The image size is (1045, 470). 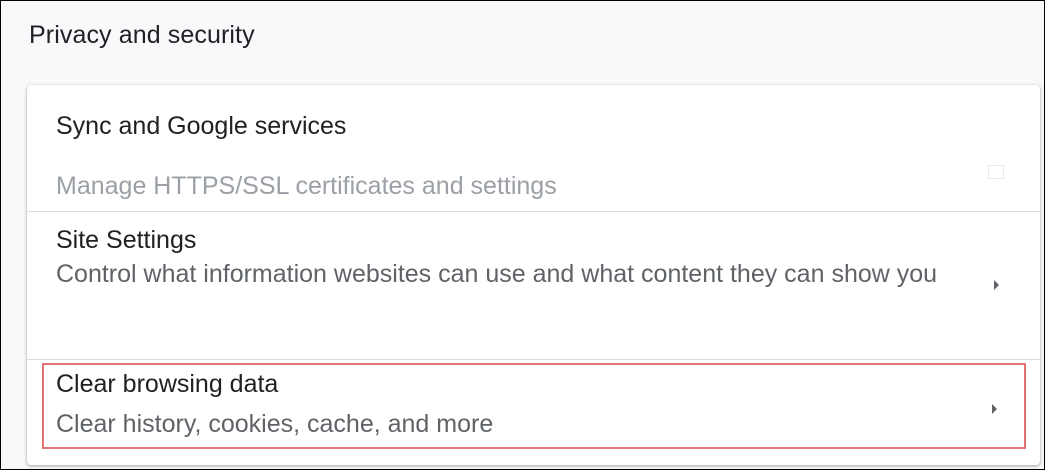 What do you see at coordinates (533, 116) in the screenshot?
I see `sync-and-google-services-row: Sync and Google services` at bounding box center [533, 116].